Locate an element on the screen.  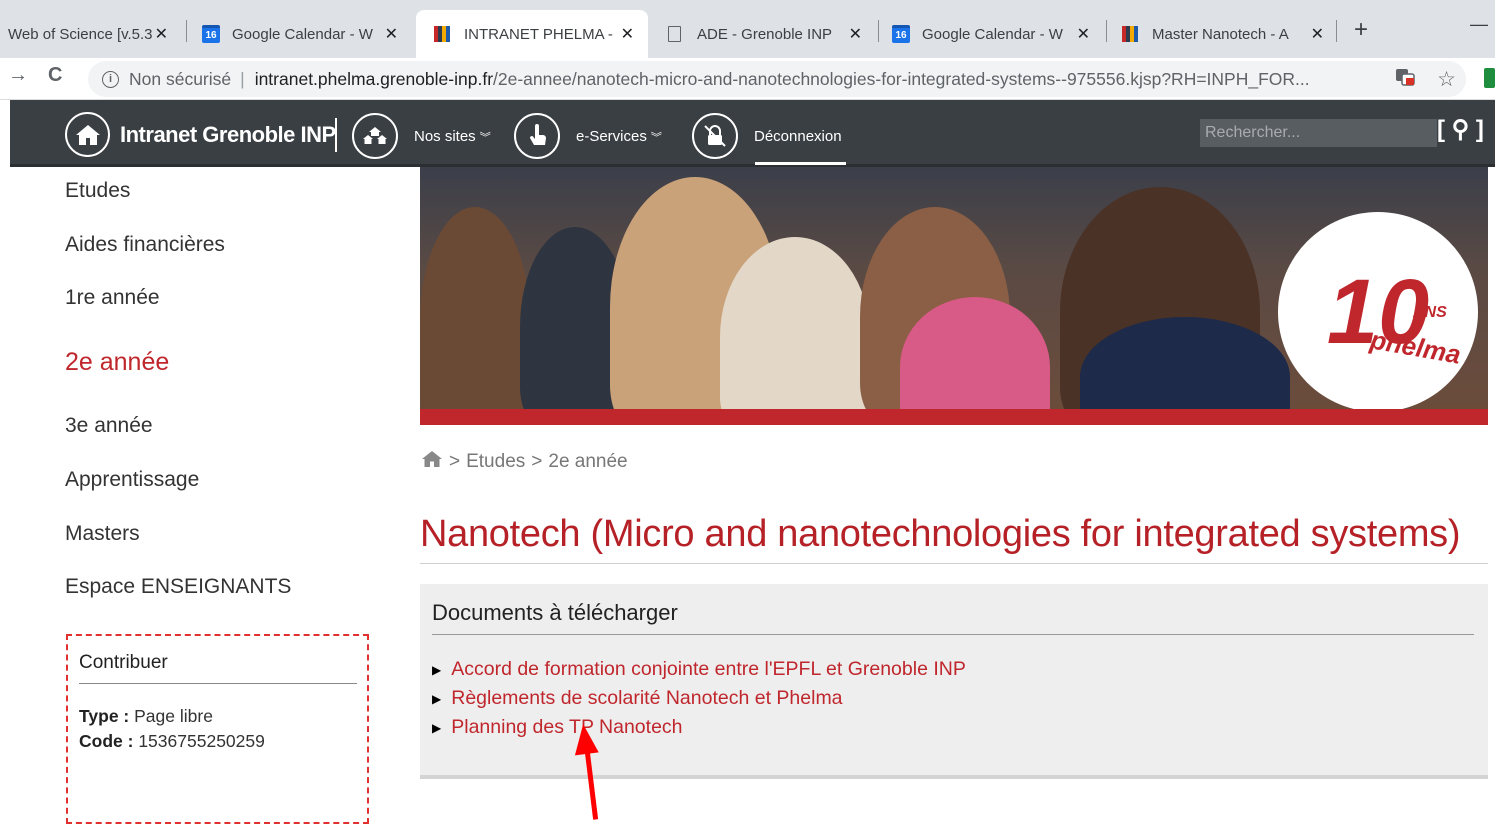
document-link-planning-tp: Planning des TP Nanotech is located at coordinates (566, 727).